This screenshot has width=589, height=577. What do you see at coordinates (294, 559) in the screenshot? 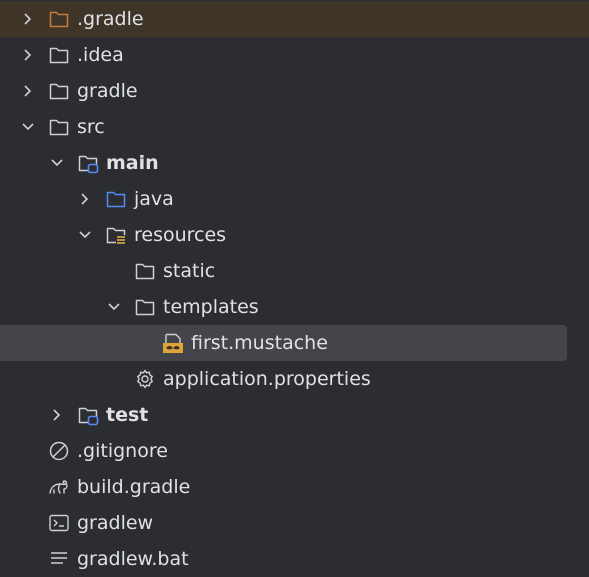
I see `tree-item-gradlew-bat: gradlew.bat` at bounding box center [294, 559].